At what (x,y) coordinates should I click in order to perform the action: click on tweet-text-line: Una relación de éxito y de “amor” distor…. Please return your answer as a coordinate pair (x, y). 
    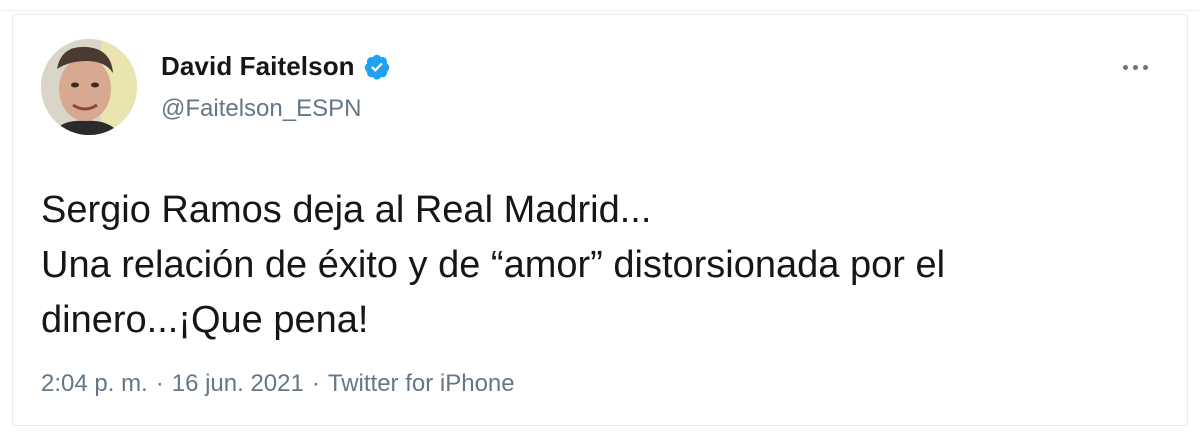
    Looking at the image, I should click on (493, 265).